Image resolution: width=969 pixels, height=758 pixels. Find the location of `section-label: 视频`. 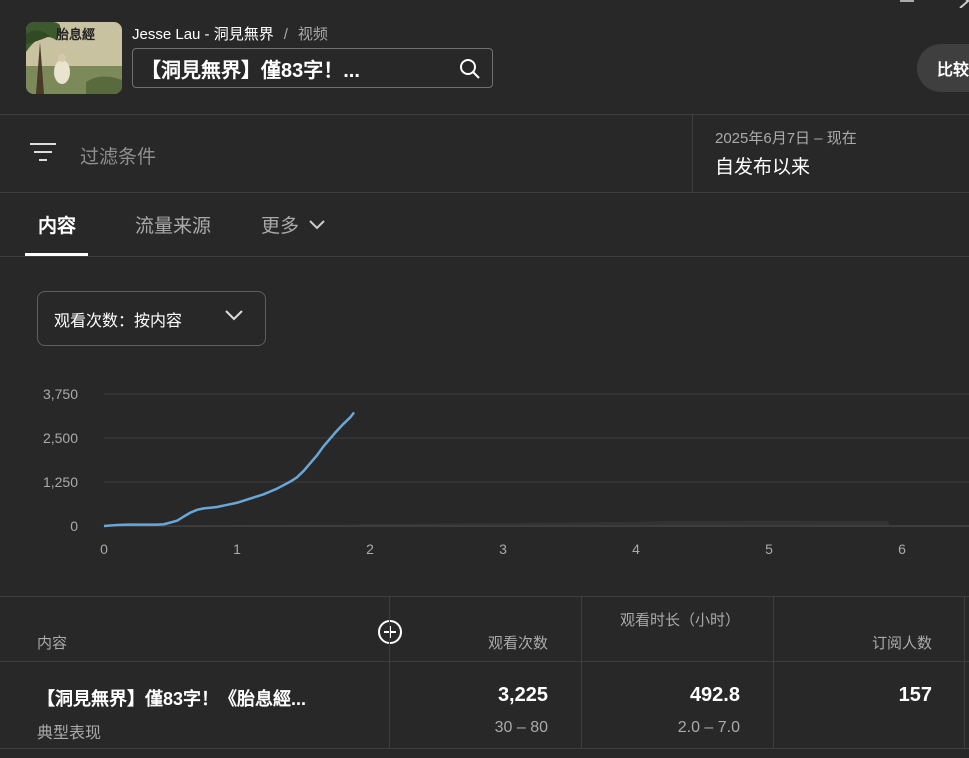

section-label: 视频 is located at coordinates (312, 34).